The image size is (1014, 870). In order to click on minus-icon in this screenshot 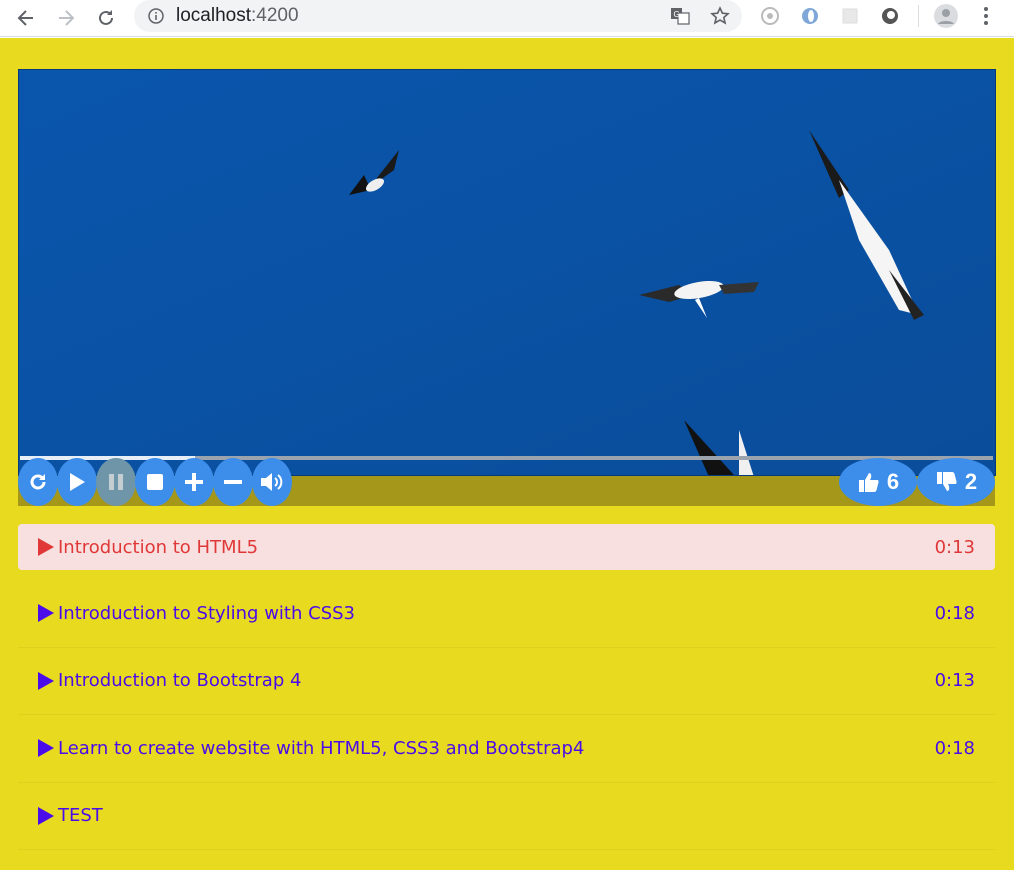, I will do `click(233, 482)`.